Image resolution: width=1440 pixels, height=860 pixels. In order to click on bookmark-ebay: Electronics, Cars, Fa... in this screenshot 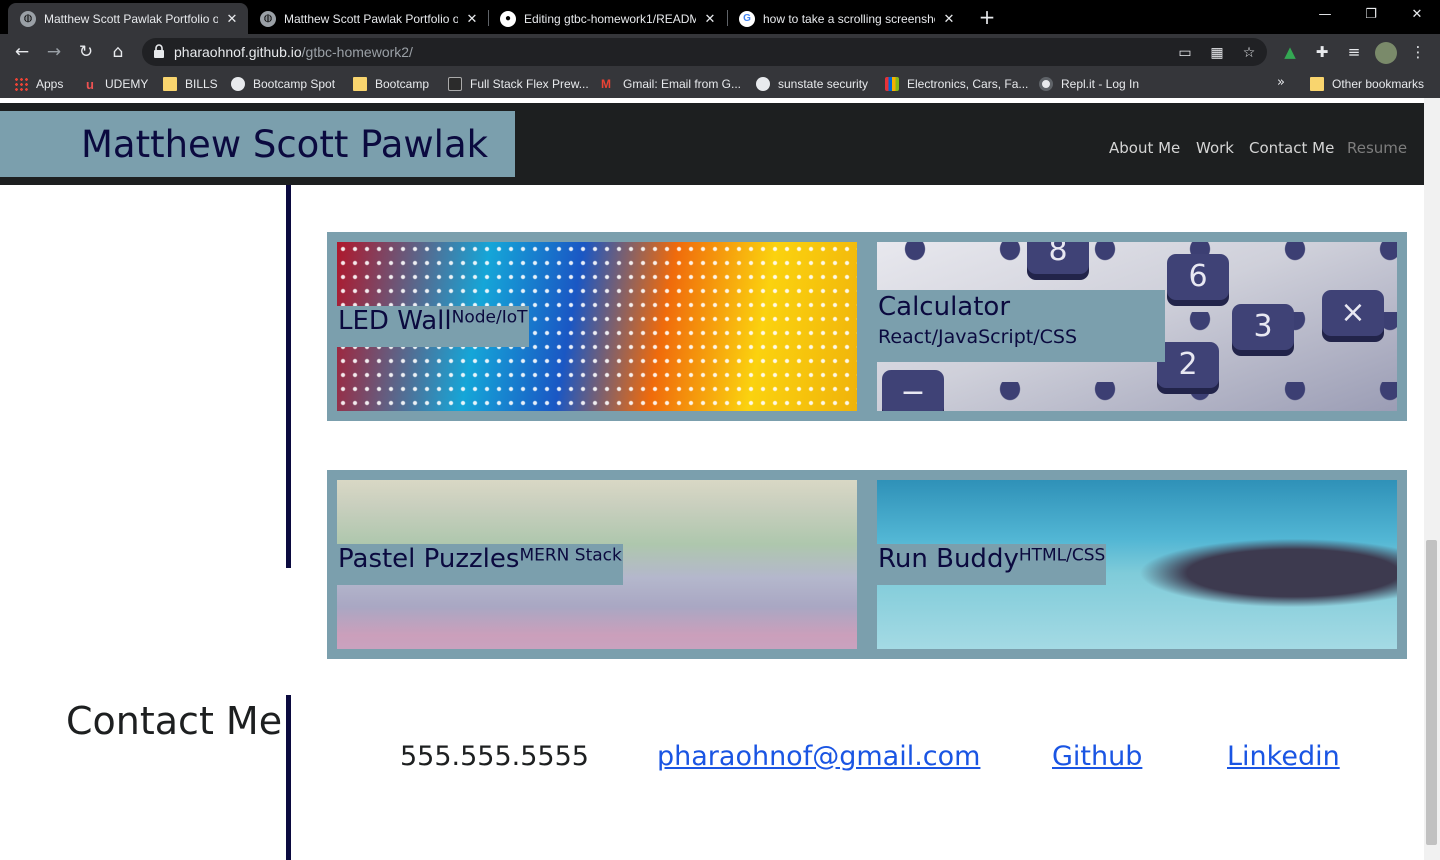, I will do `click(956, 84)`.